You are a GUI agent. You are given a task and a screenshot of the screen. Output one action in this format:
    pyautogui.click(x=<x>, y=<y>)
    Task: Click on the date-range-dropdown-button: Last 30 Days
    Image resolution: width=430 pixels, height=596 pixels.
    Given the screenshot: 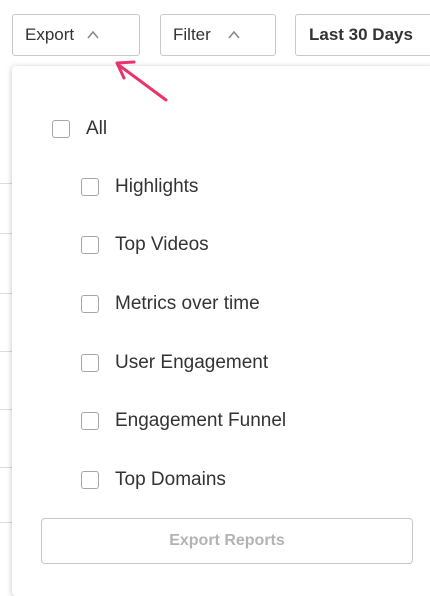 What is the action you would take?
    pyautogui.click(x=362, y=35)
    